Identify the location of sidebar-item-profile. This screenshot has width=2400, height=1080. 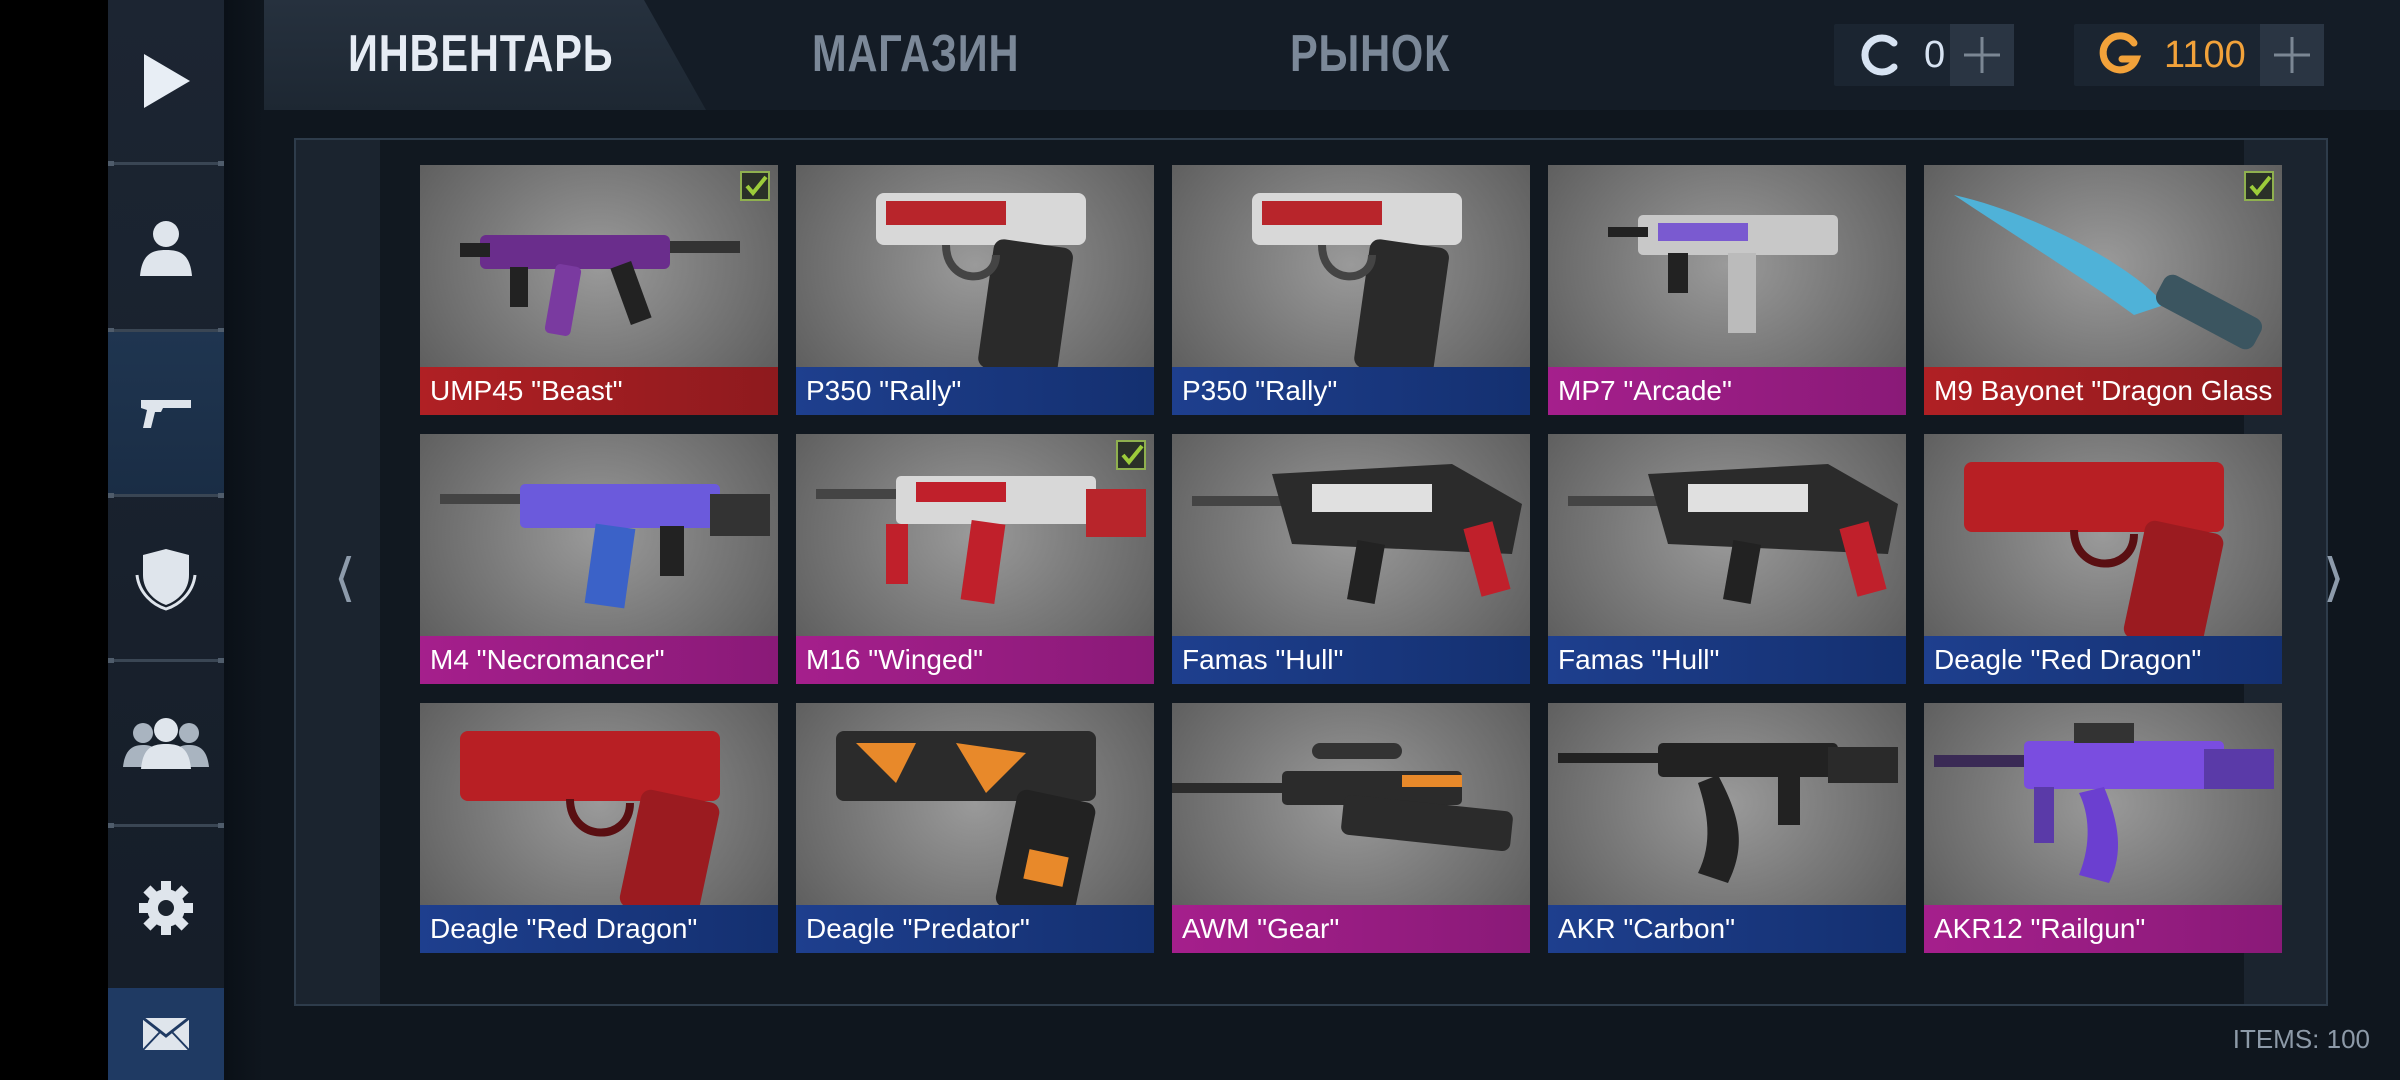
(166, 248).